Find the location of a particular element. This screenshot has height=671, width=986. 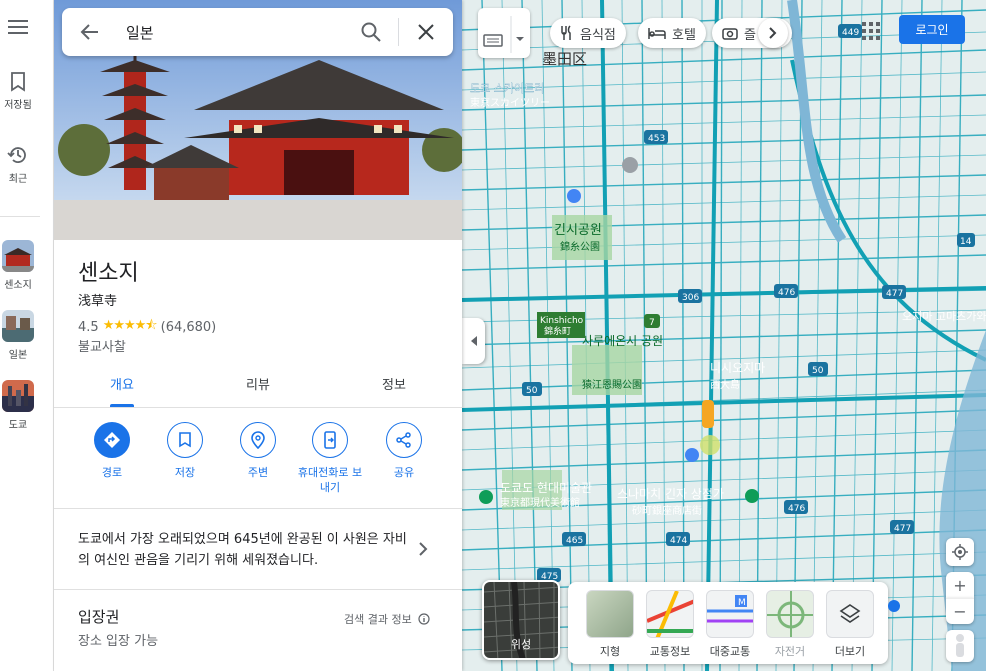

layer-transit: M 대중교통 is located at coordinates (730, 624).